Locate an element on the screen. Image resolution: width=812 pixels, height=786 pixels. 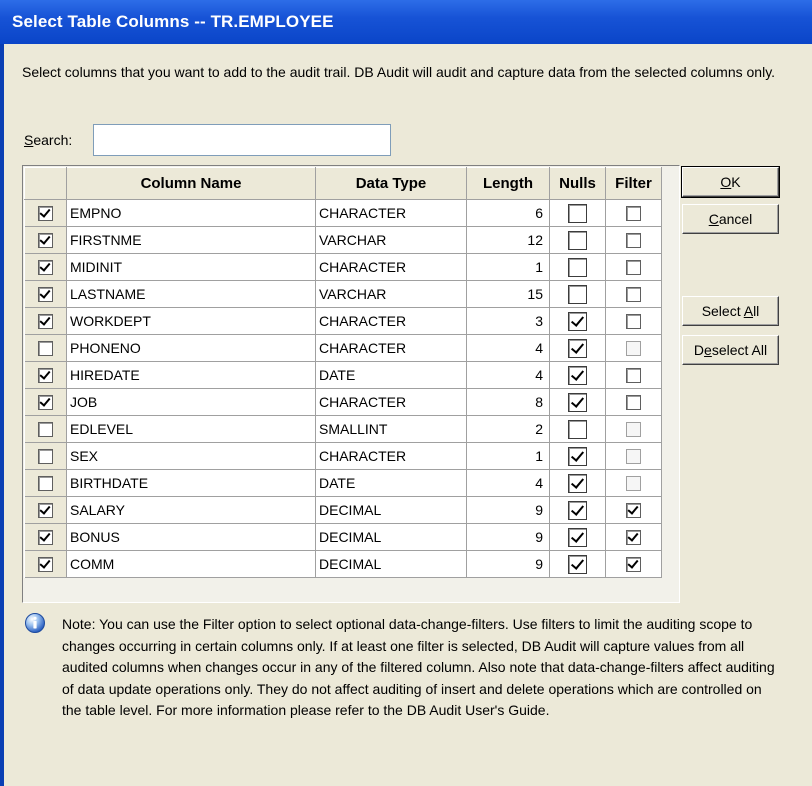
window-left-border is located at coordinates (2, 393).